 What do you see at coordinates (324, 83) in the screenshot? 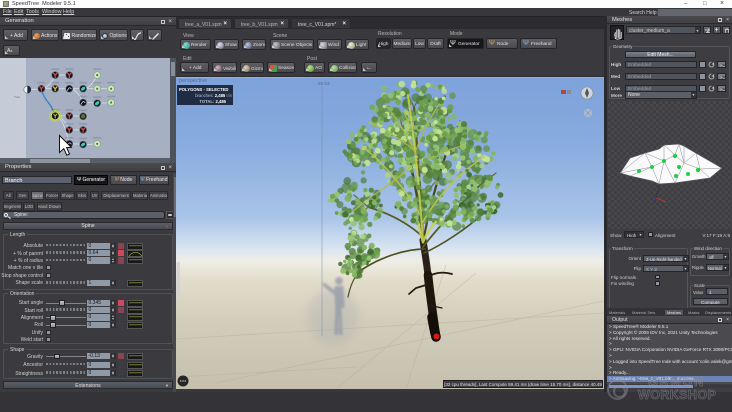
I see `svg-text: 25.53` at bounding box center [324, 83].